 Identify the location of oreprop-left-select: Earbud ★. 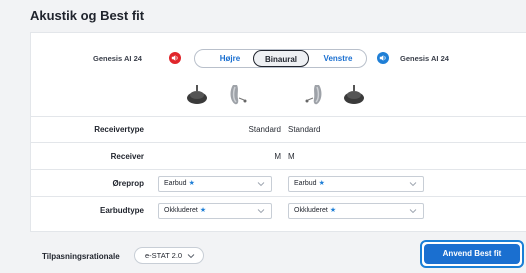
(356, 184).